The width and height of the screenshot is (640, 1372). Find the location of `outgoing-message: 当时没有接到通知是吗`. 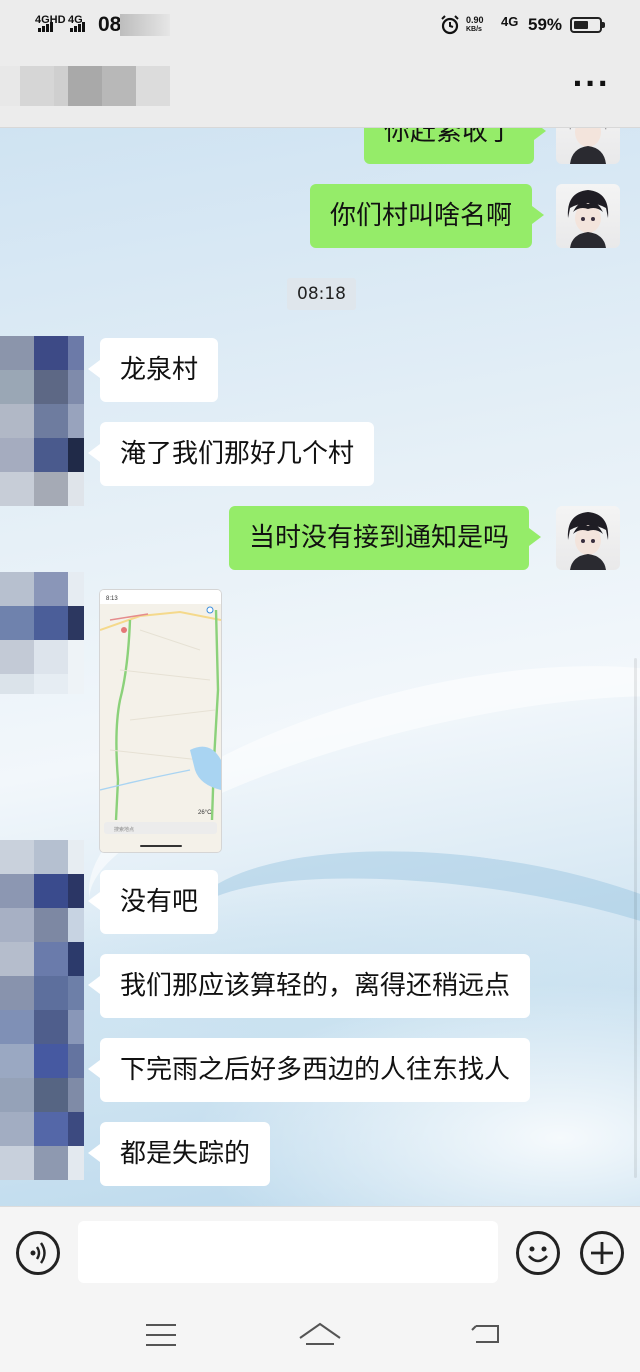

outgoing-message: 当时没有接到通知是吗 is located at coordinates (385, 538).